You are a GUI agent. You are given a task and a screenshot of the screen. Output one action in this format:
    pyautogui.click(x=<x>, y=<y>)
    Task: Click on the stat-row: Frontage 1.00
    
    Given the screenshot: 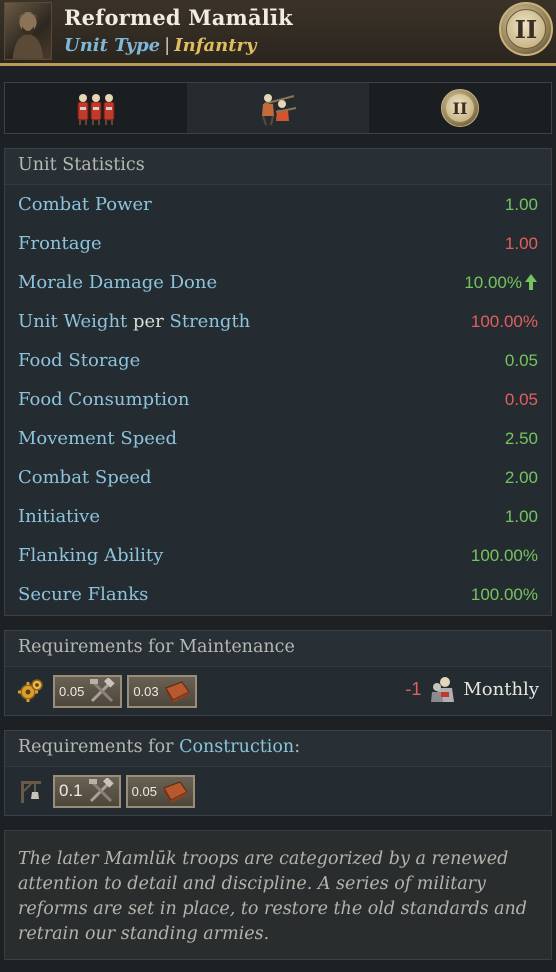 What is the action you would take?
    pyautogui.click(x=278, y=243)
    